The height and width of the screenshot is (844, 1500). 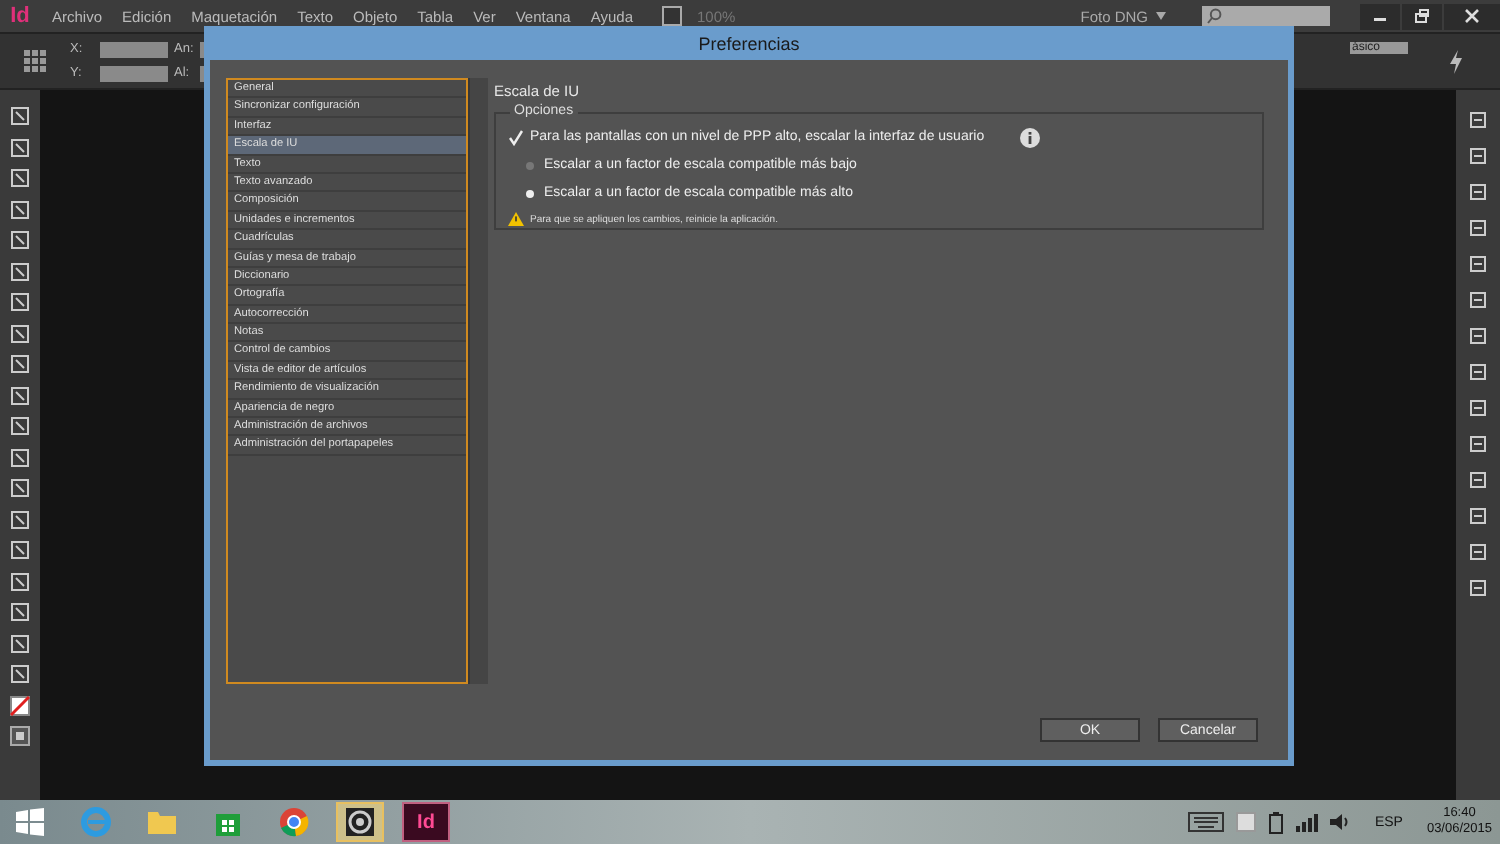 What do you see at coordinates (36, 61) in the screenshot?
I see `reference-point-icon` at bounding box center [36, 61].